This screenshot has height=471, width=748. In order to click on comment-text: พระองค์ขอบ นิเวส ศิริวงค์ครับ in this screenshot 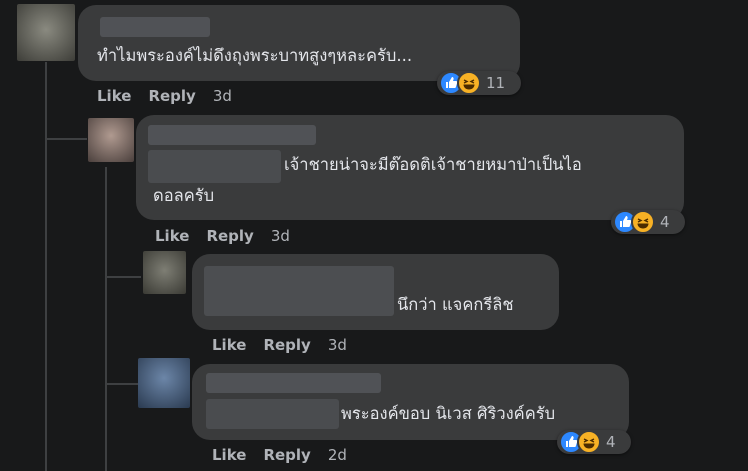, I will do `click(448, 413)`.